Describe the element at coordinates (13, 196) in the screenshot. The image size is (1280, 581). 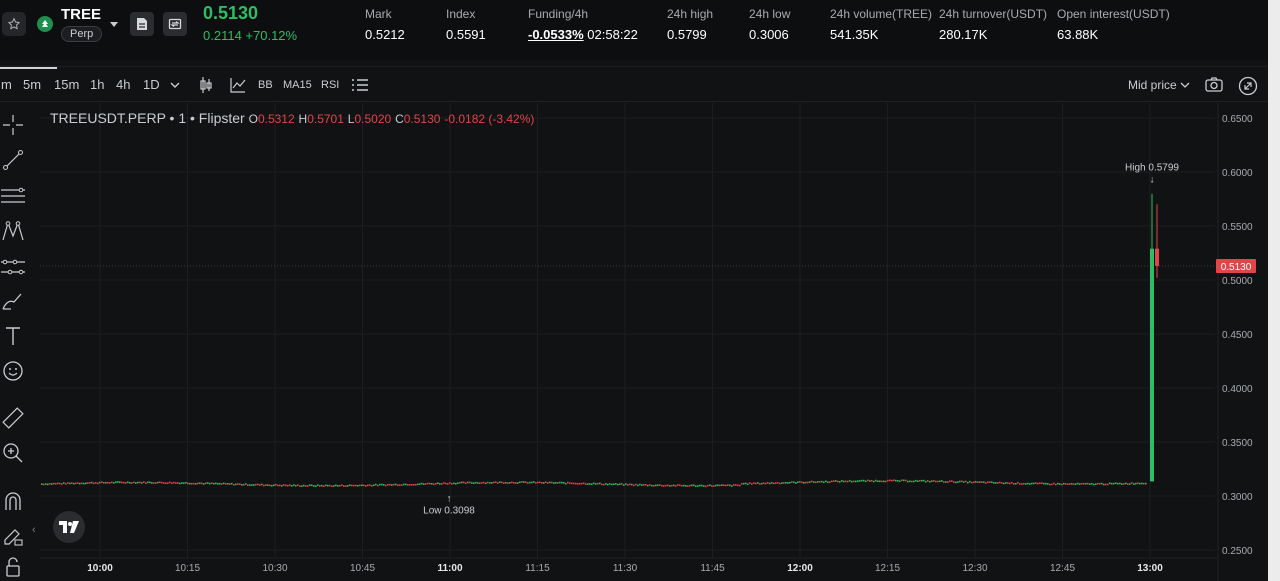
I see `fib-tool` at that location.